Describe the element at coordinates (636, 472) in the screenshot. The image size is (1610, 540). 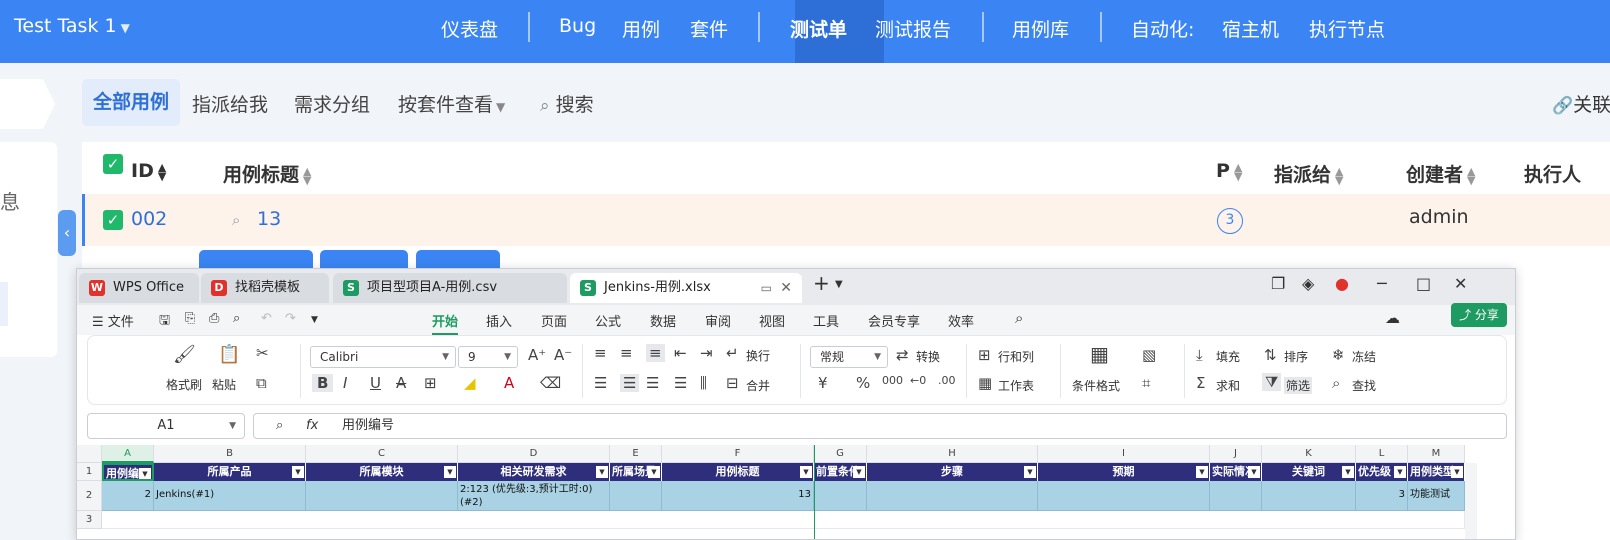
I see `sheet-header-cell: 所属场景 ▼` at that location.